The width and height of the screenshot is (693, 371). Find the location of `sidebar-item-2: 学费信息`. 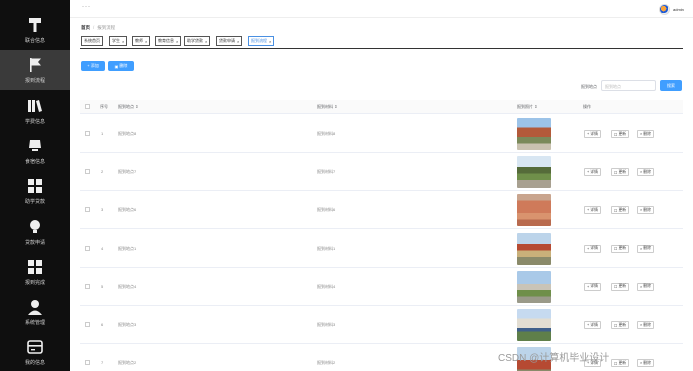

sidebar-item-2: 学费信息 is located at coordinates (35, 111).